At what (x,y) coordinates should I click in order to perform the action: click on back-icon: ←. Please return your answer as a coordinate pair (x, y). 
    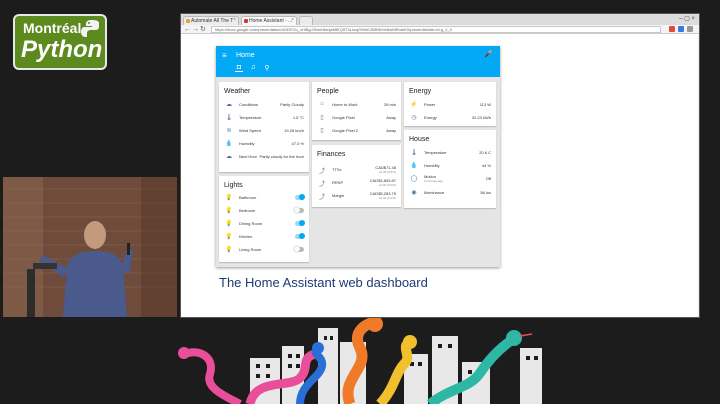
    Looking at the image, I should click on (187, 29).